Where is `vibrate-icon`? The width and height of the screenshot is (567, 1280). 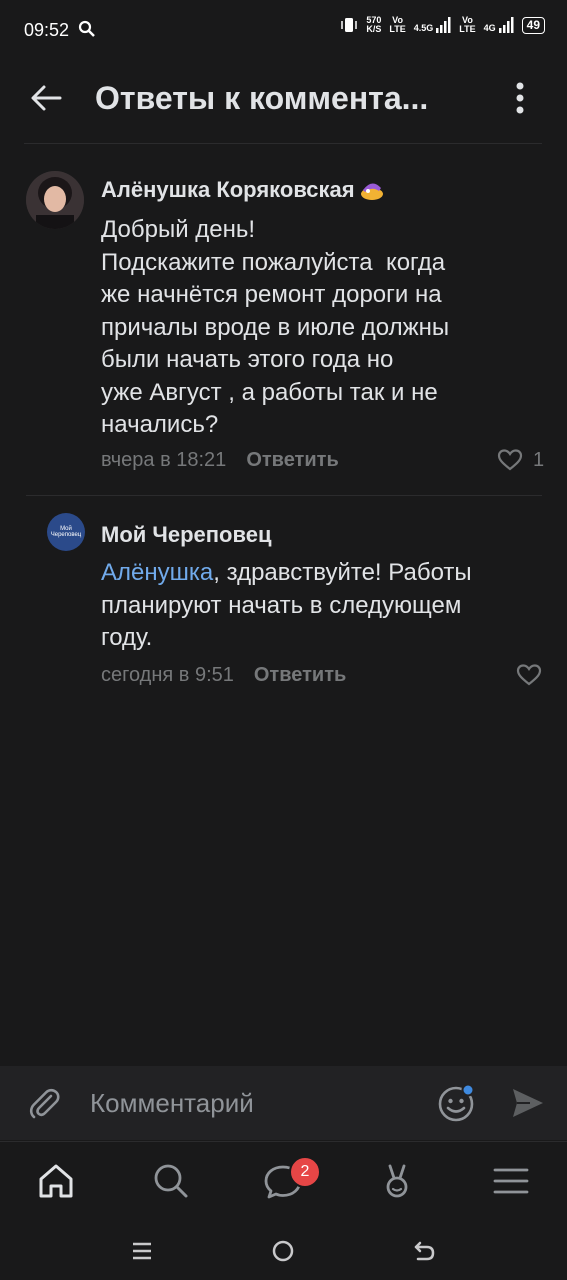
vibrate-icon is located at coordinates (349, 25).